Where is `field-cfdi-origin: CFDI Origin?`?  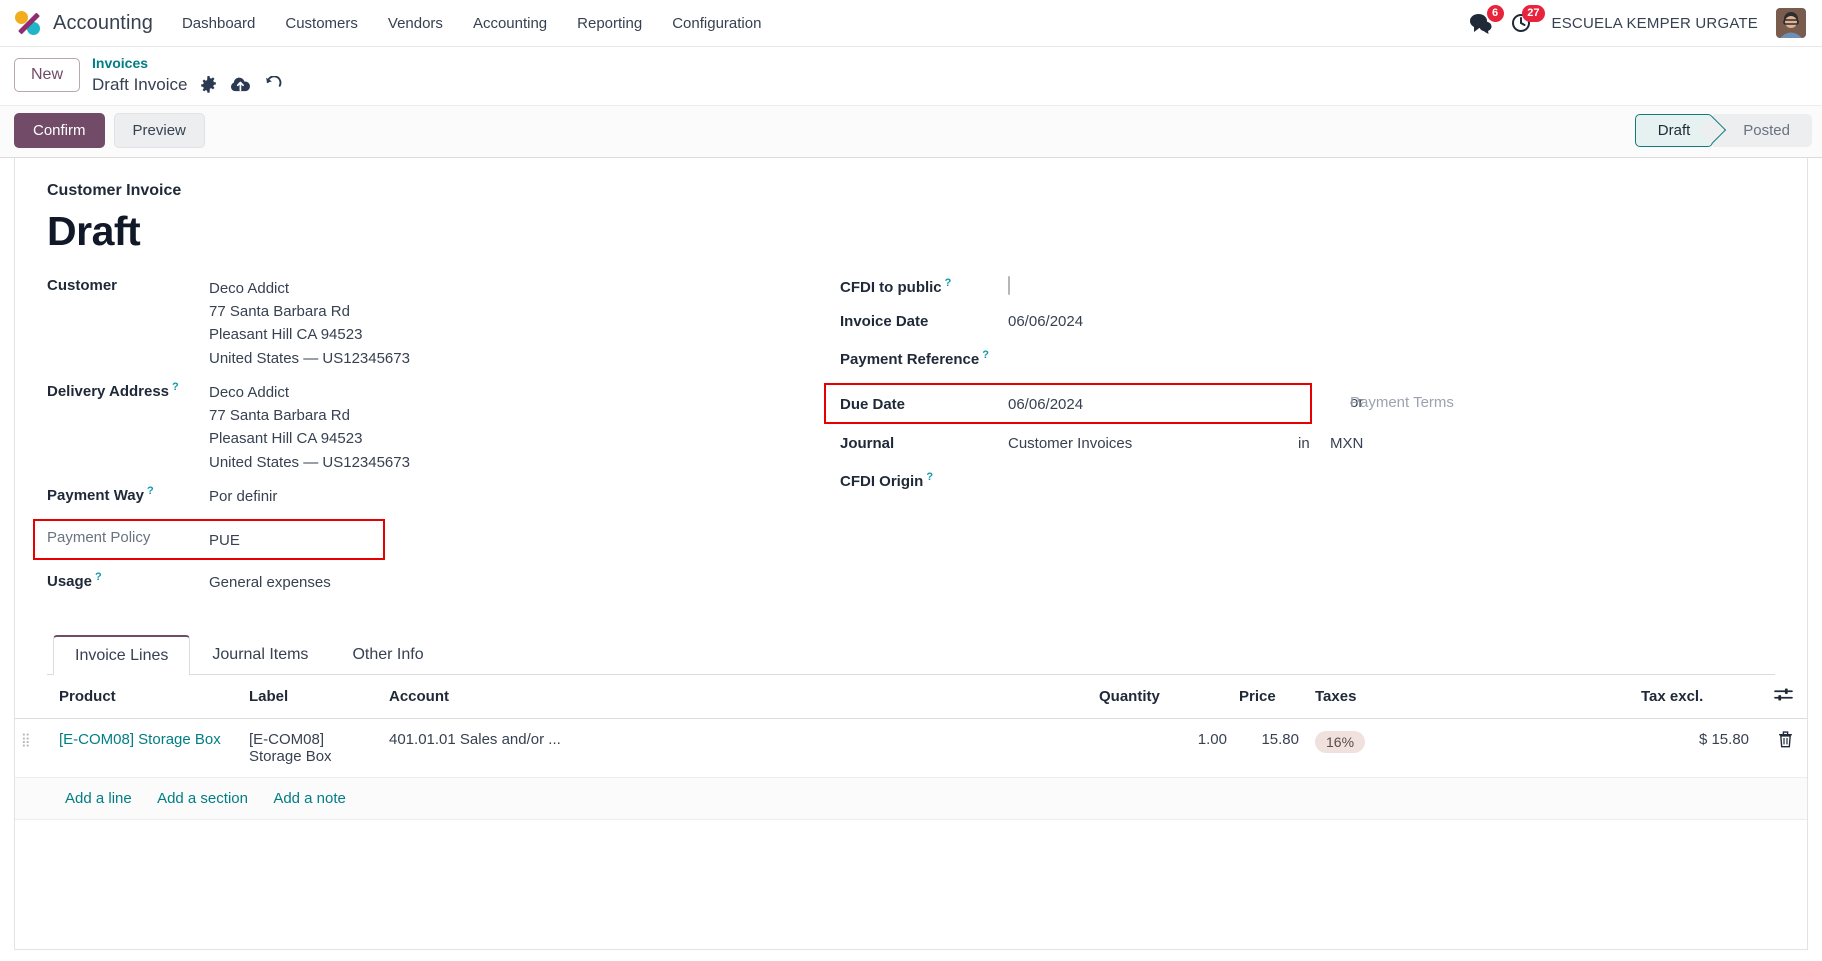 field-cfdi-origin: CFDI Origin? is located at coordinates (1307, 482).